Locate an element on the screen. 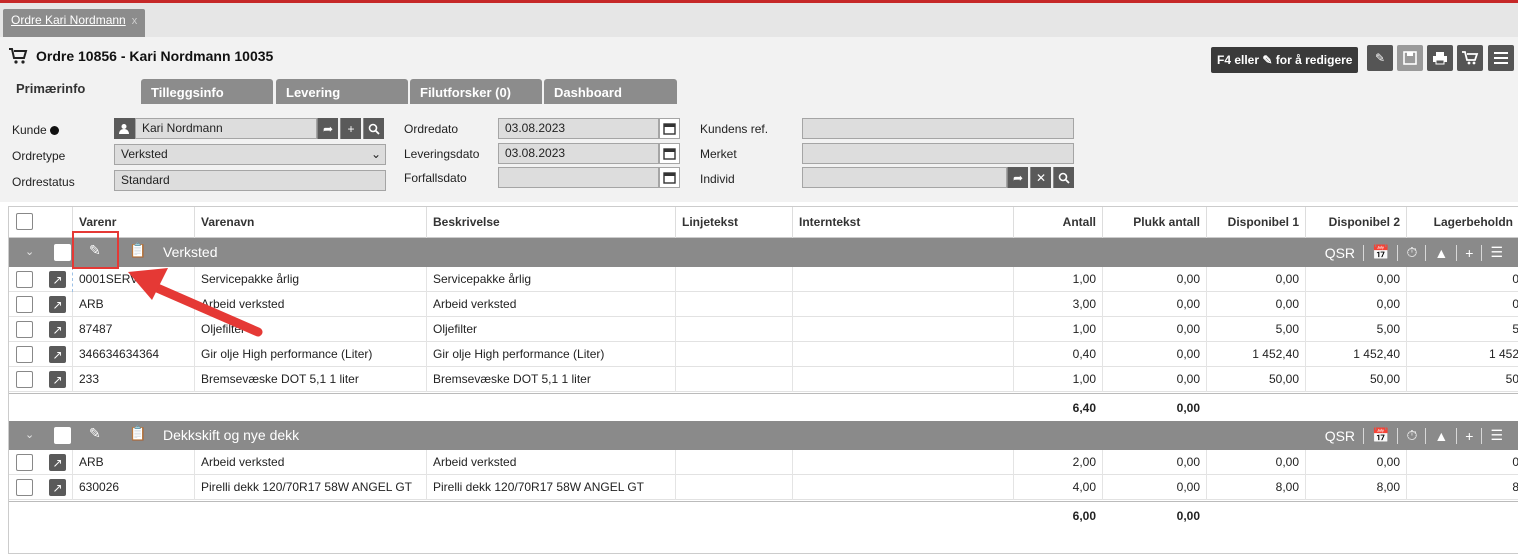 The width and height of the screenshot is (1518, 554). goto-individ-button: ➦ is located at coordinates (1017, 177).